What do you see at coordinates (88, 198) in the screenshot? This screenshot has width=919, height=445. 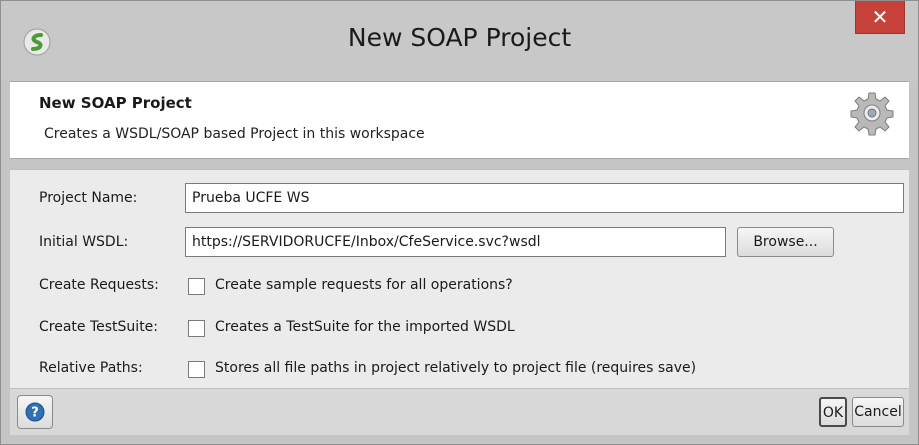 I see `project-name-label: Project Name:` at bounding box center [88, 198].